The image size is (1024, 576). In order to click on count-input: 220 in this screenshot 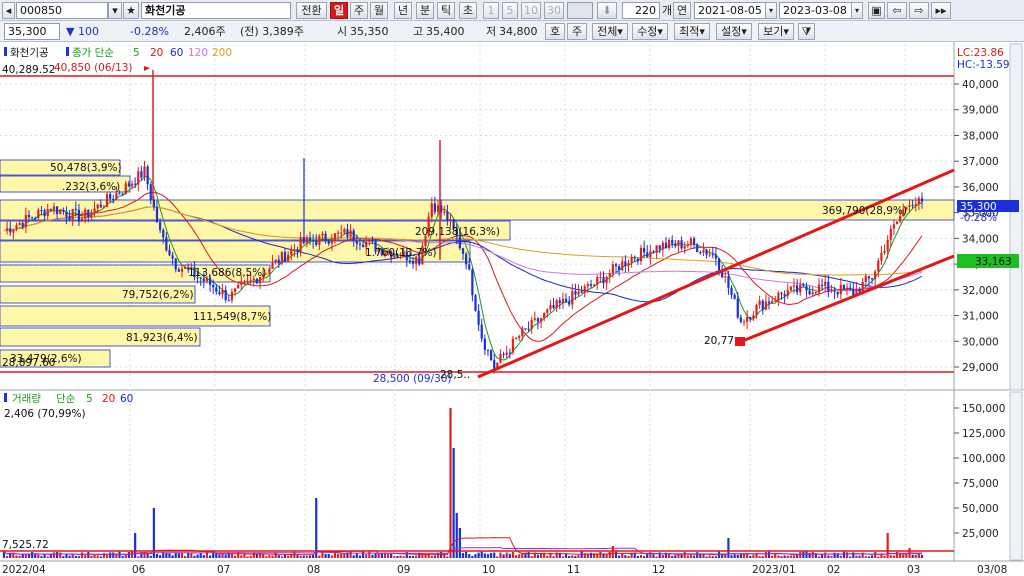, I will do `click(641, 10)`.